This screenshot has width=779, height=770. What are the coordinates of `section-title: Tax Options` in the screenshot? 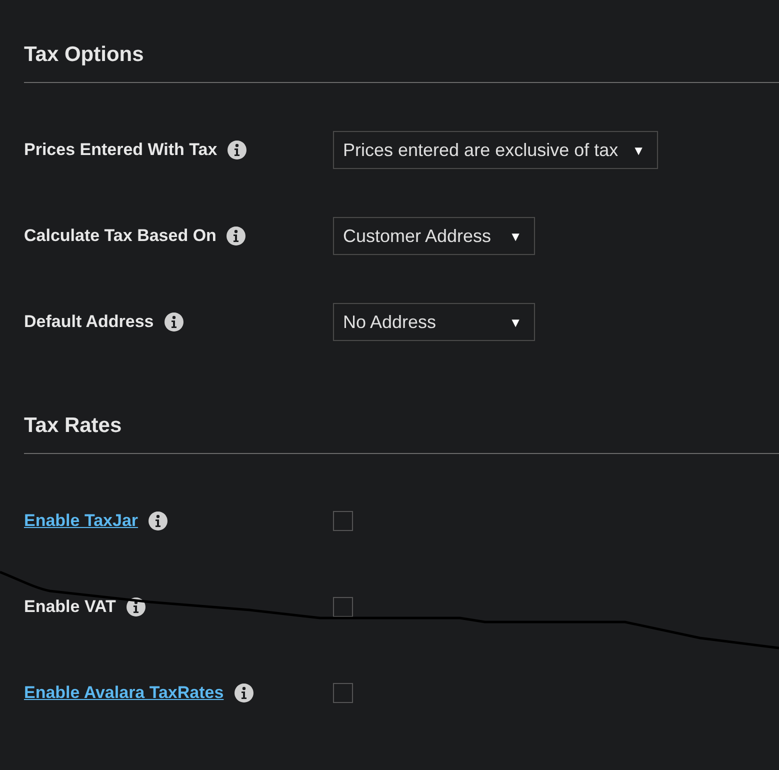 It's located at (401, 61).